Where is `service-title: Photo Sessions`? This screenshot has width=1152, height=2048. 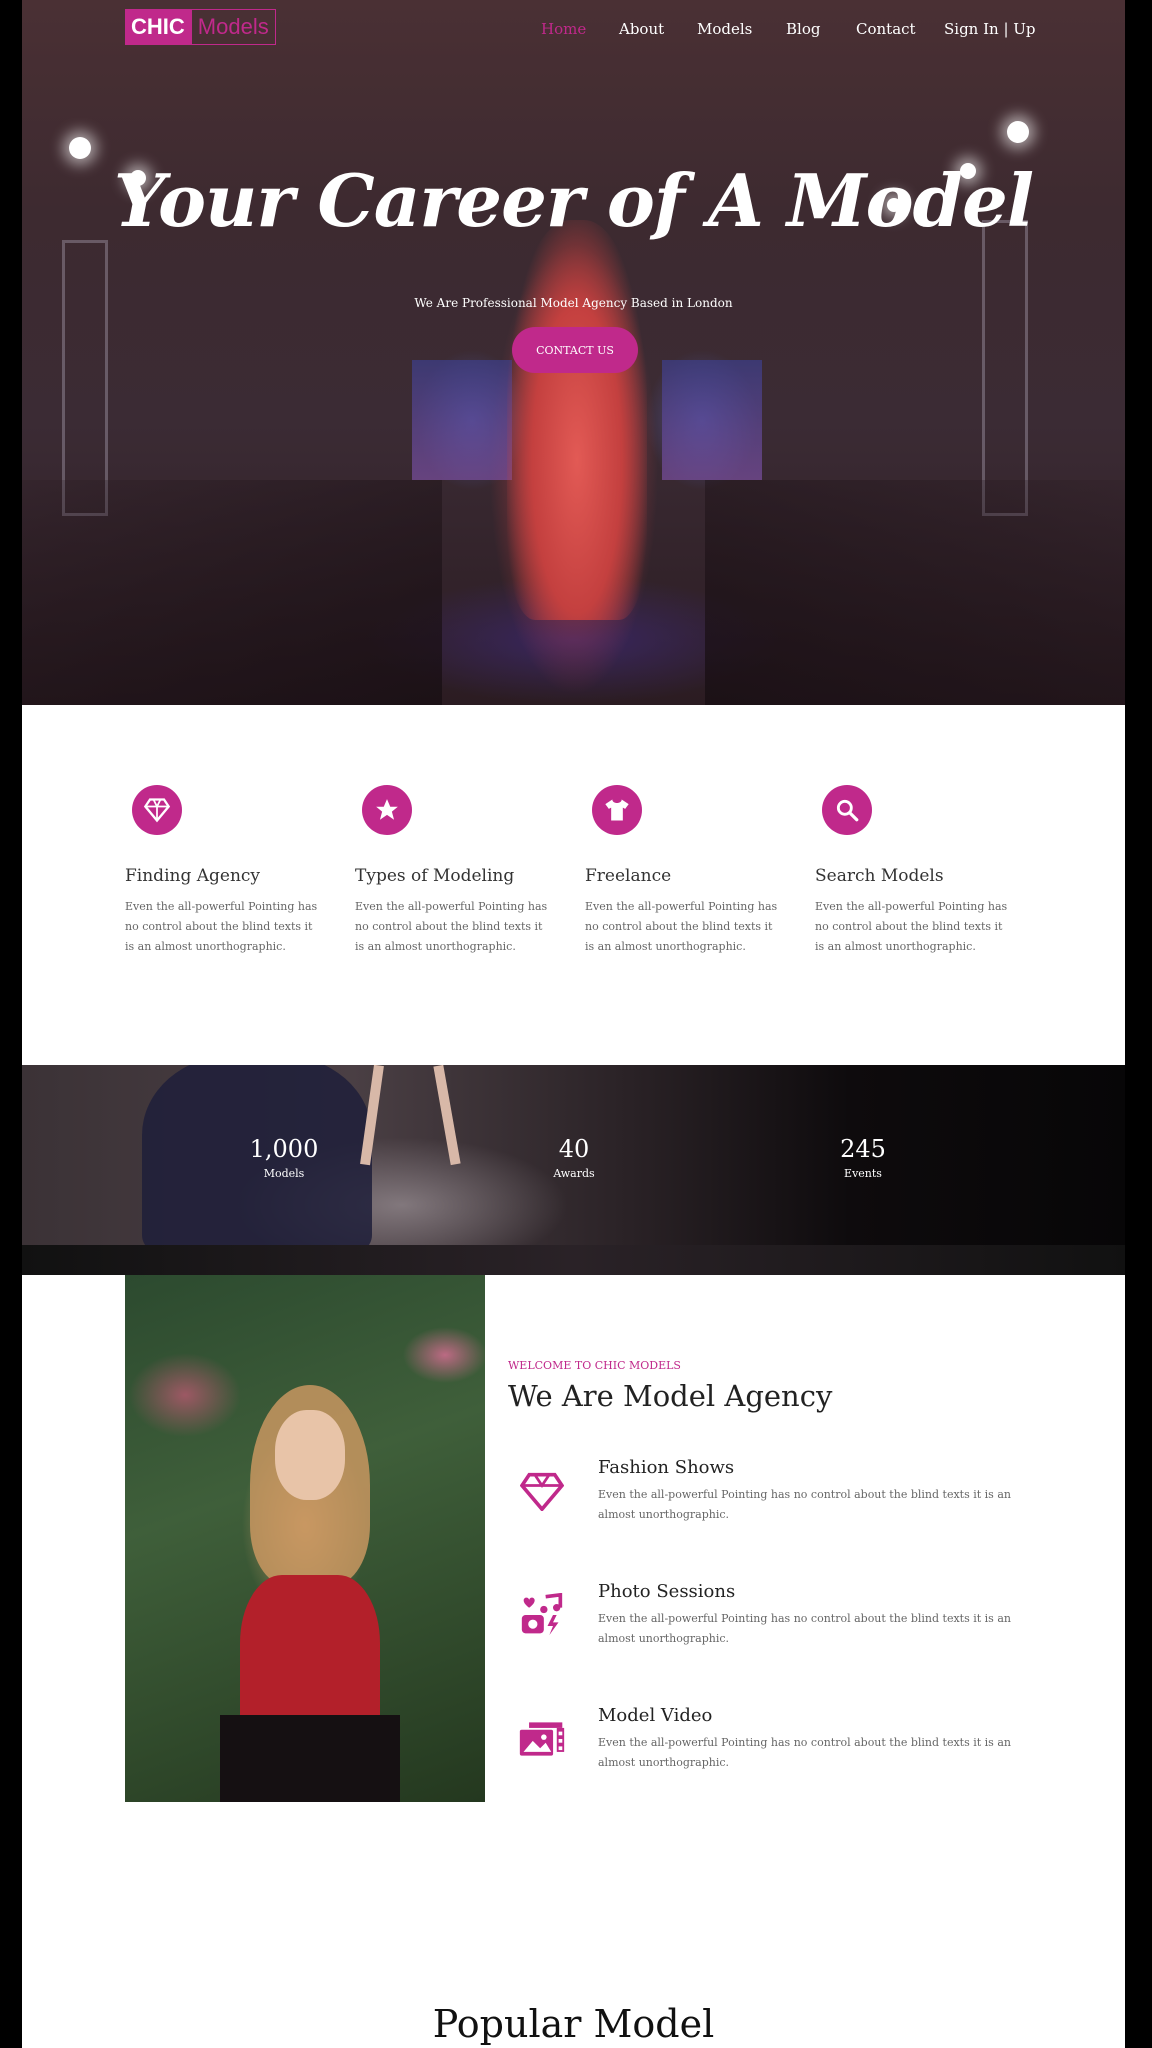
service-title: Photo Sessions is located at coordinates (667, 1591).